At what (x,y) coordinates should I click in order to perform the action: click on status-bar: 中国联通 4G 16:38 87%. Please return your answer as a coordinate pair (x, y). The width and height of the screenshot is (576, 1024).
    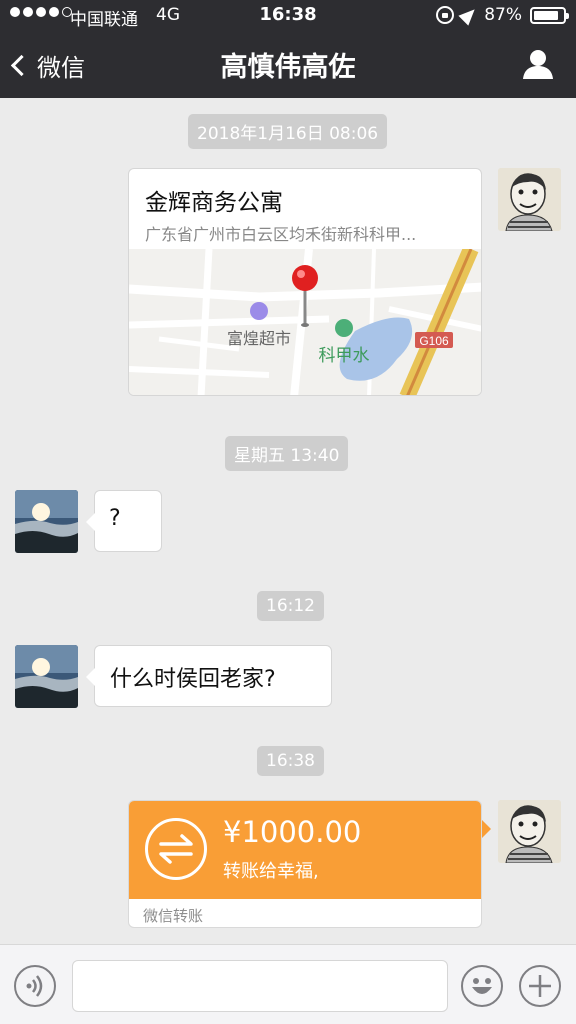
    Looking at the image, I should click on (288, 15).